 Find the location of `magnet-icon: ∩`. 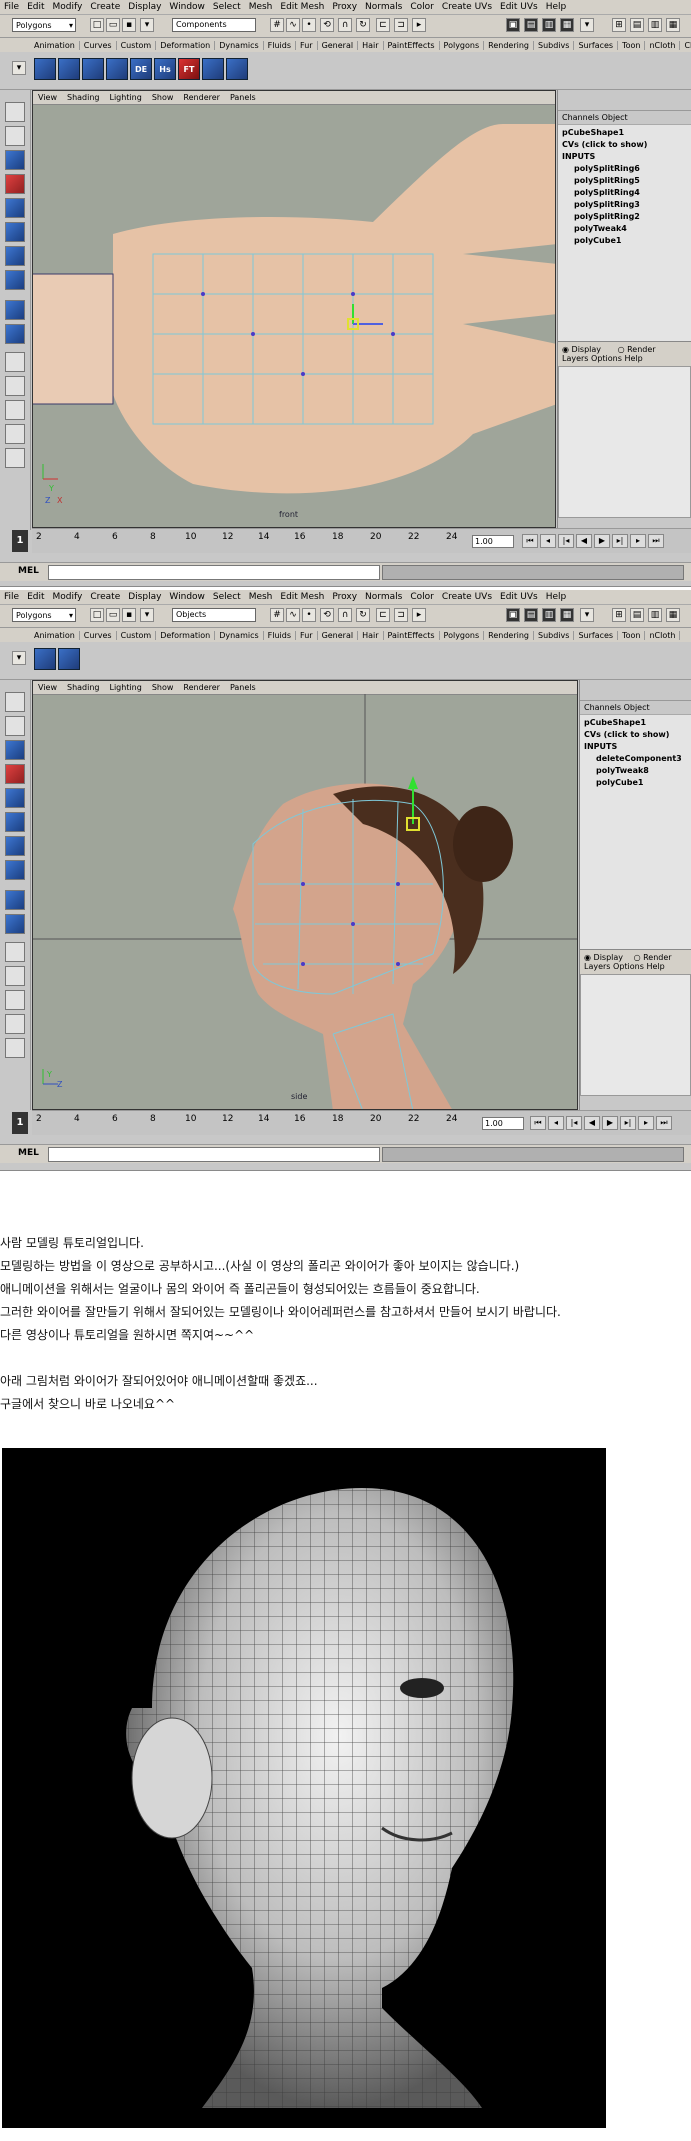

magnet-icon: ∩ is located at coordinates (345, 25).